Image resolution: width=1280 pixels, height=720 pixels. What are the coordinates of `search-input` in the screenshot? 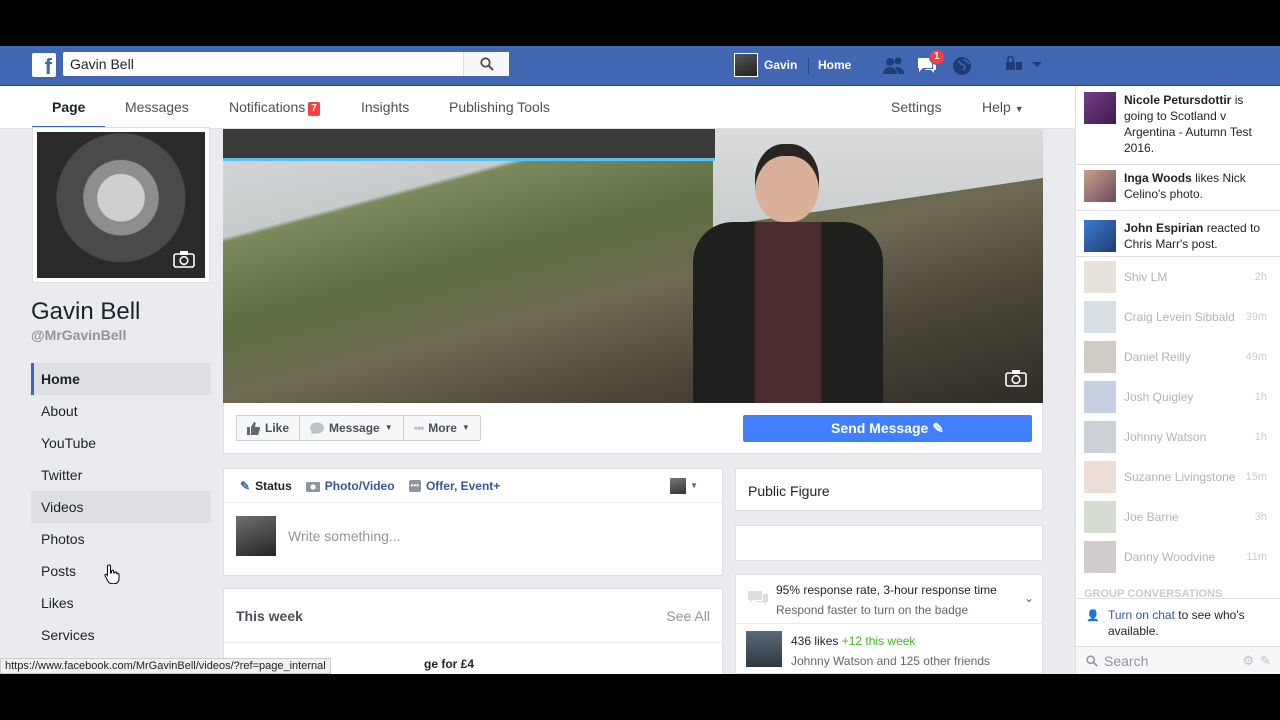 It's located at (261, 64).